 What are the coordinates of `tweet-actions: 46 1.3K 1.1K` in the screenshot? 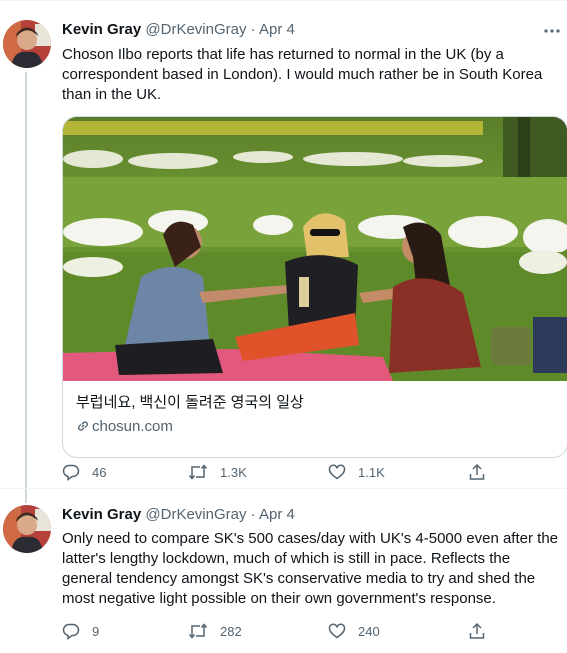 It's located at (302, 472).